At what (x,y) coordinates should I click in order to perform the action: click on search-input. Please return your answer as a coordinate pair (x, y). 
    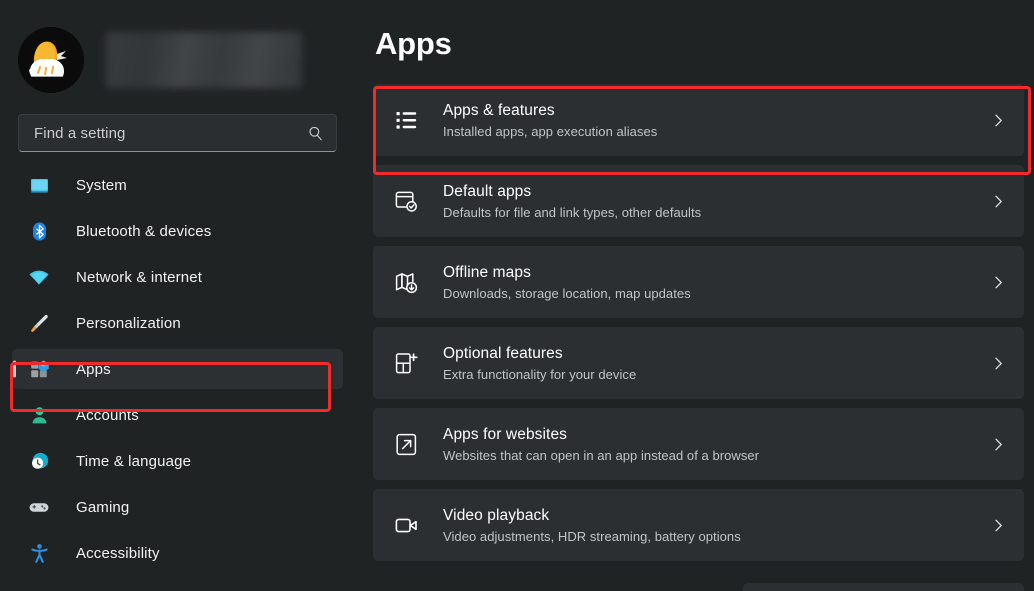
    Looking at the image, I should click on (170, 133).